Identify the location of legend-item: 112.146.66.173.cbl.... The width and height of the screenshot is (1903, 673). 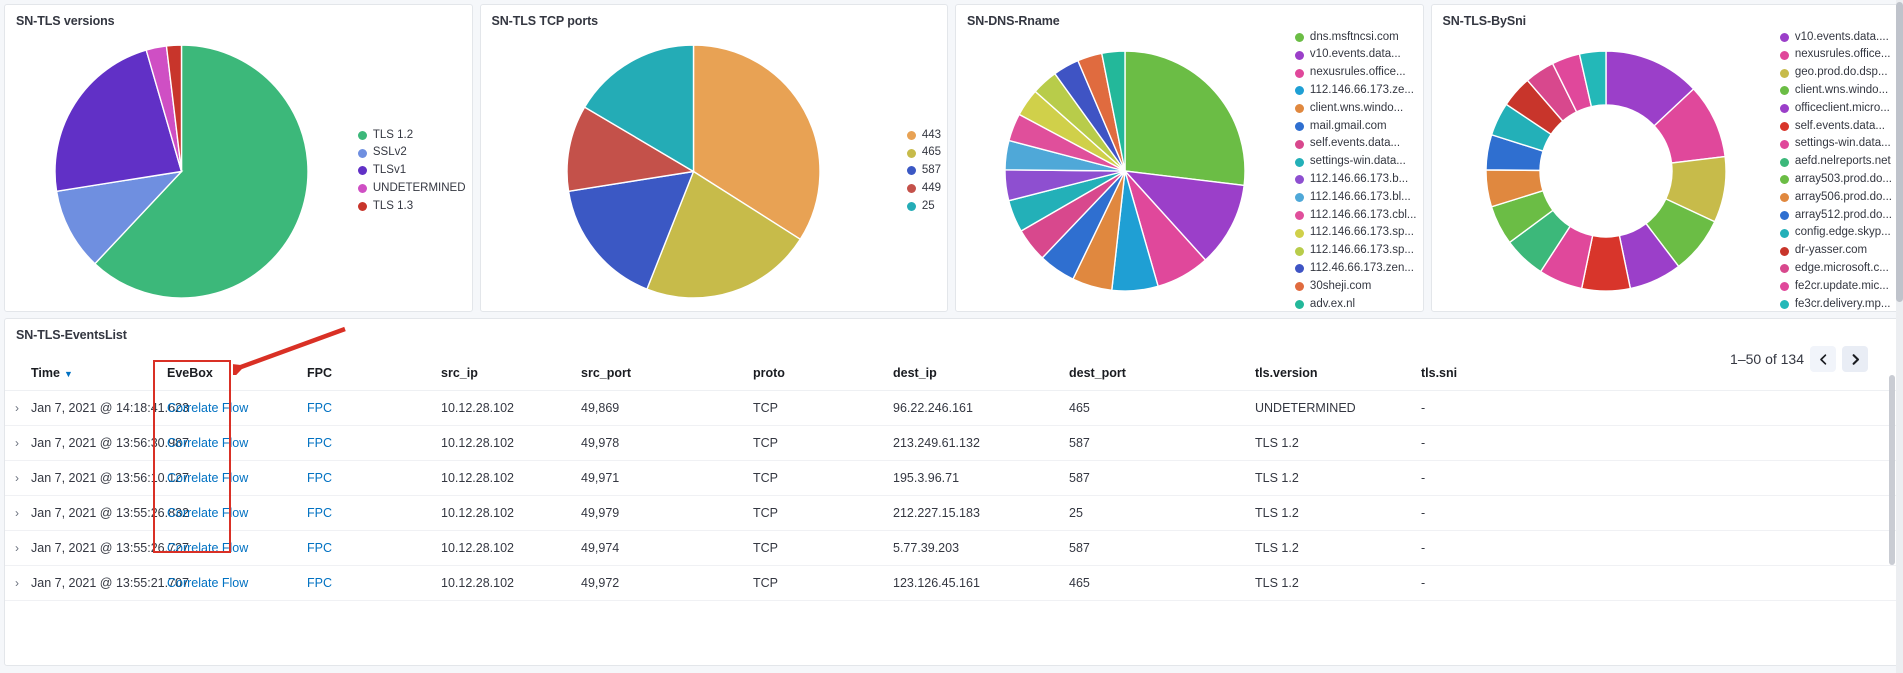
(1355, 216).